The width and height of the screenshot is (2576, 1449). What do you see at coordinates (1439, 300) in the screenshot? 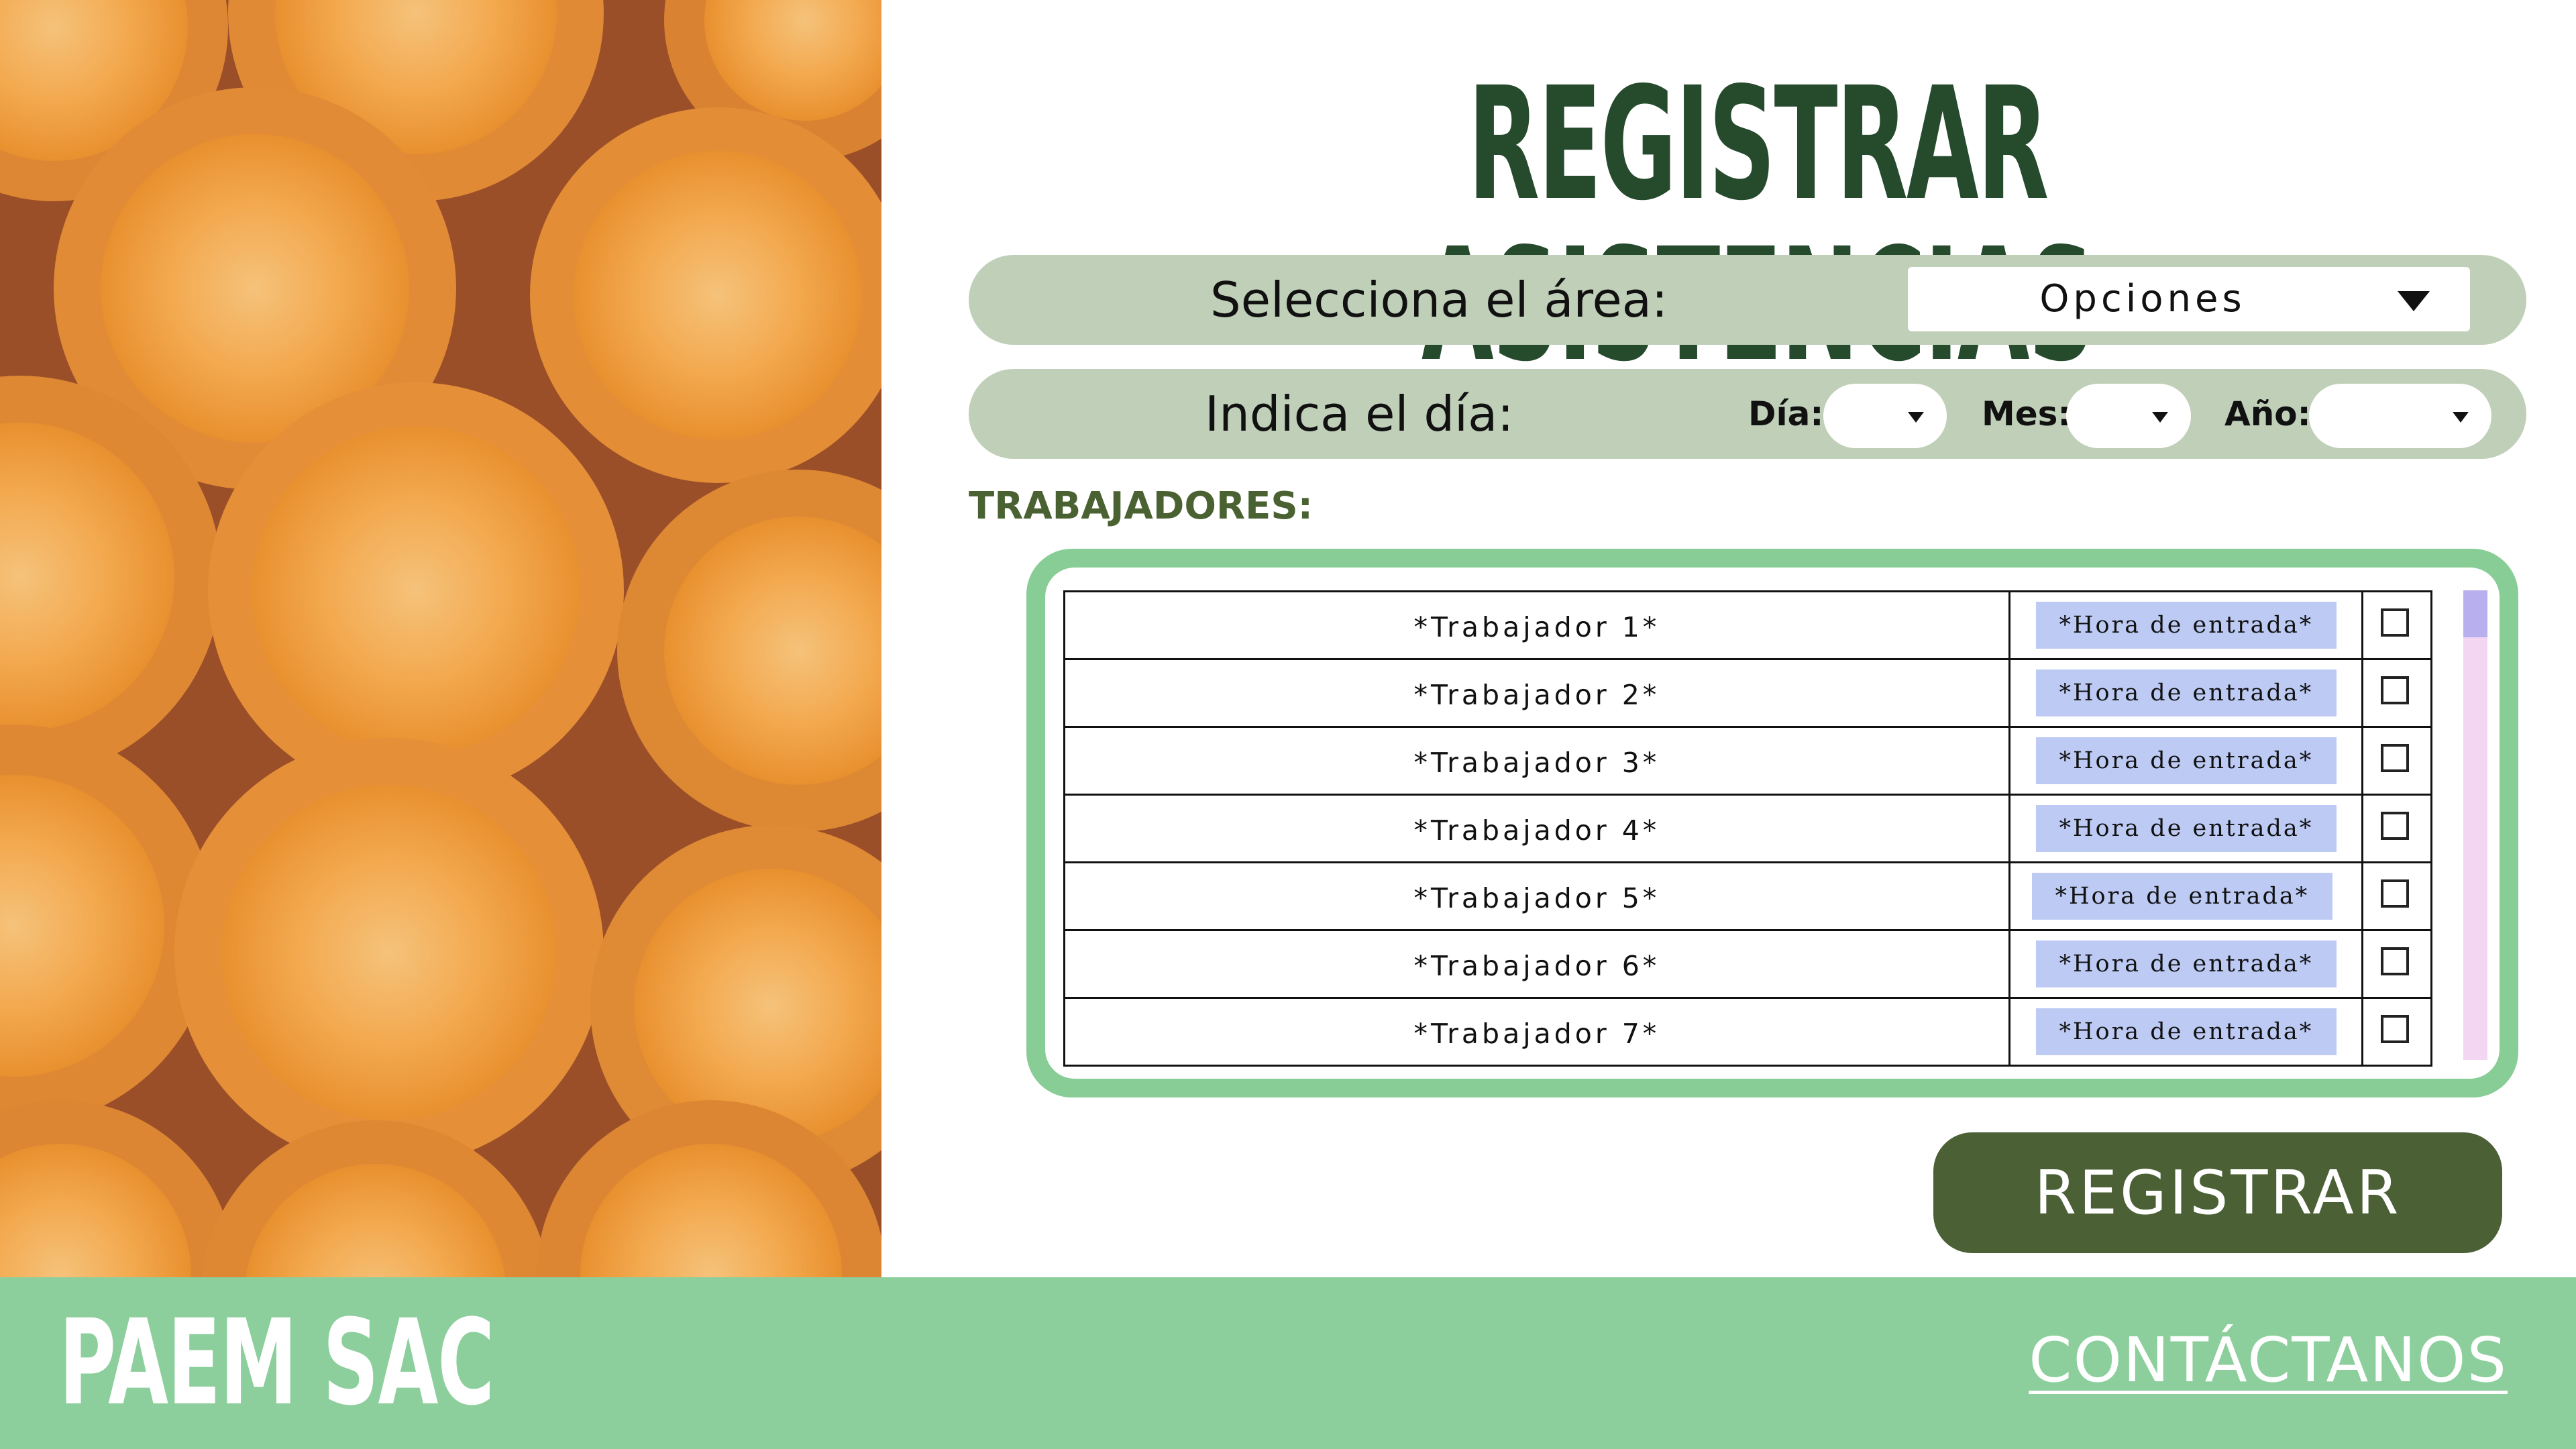
I see `area-label: Selecciona el área:` at bounding box center [1439, 300].